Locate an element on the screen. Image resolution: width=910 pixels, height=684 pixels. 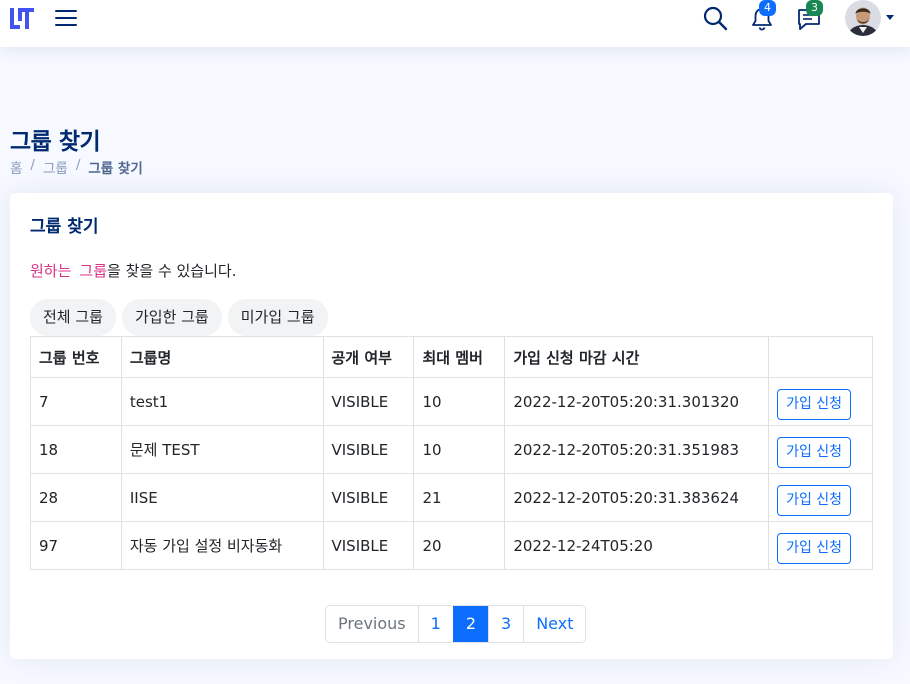
cell-group-id: 7 is located at coordinates (76, 401).